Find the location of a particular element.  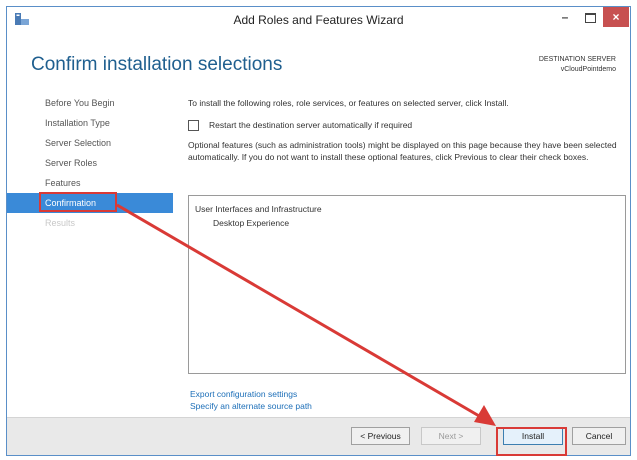

button-bar: < Previous Next > Install Cancel is located at coordinates (318, 436).